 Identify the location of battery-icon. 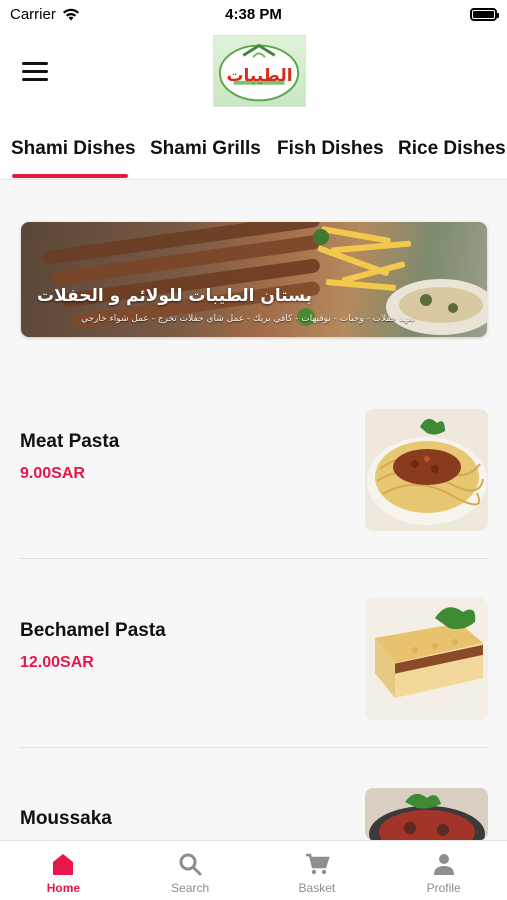
(484, 14).